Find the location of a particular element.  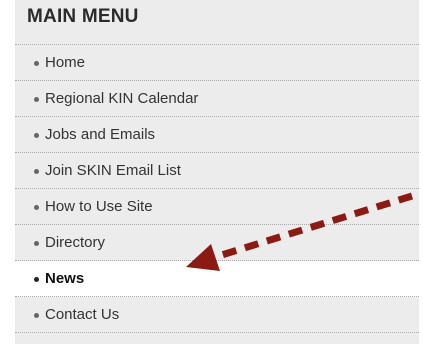

menu-item-home: Home is located at coordinates (217, 63).